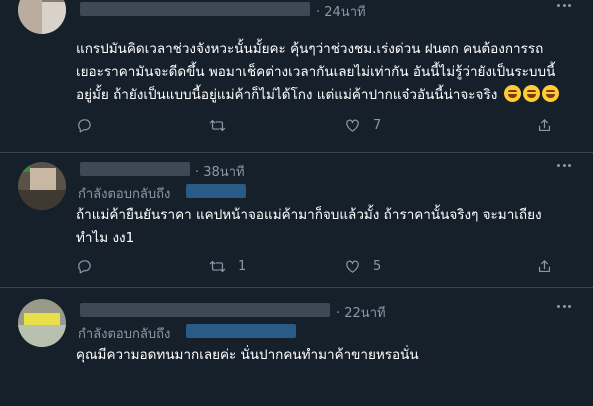  What do you see at coordinates (341, 11) in the screenshot?
I see `tweet-timestamp: · 24นาที` at bounding box center [341, 11].